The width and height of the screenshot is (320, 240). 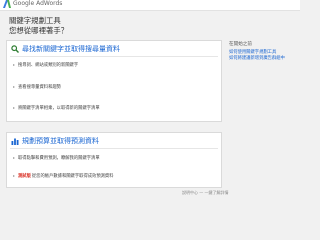 I want to click on adwords-logo-icon, so click(x=7, y=4).